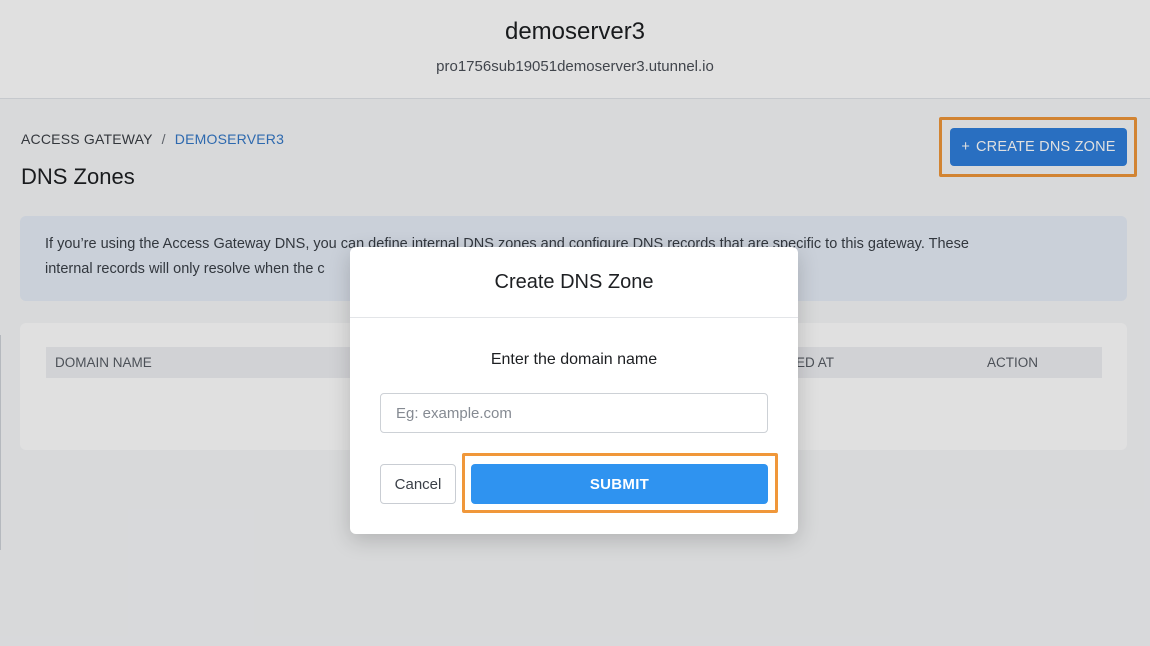 Image resolution: width=1150 pixels, height=646 pixels. I want to click on domain-name-label: Enter the domain name, so click(574, 359).